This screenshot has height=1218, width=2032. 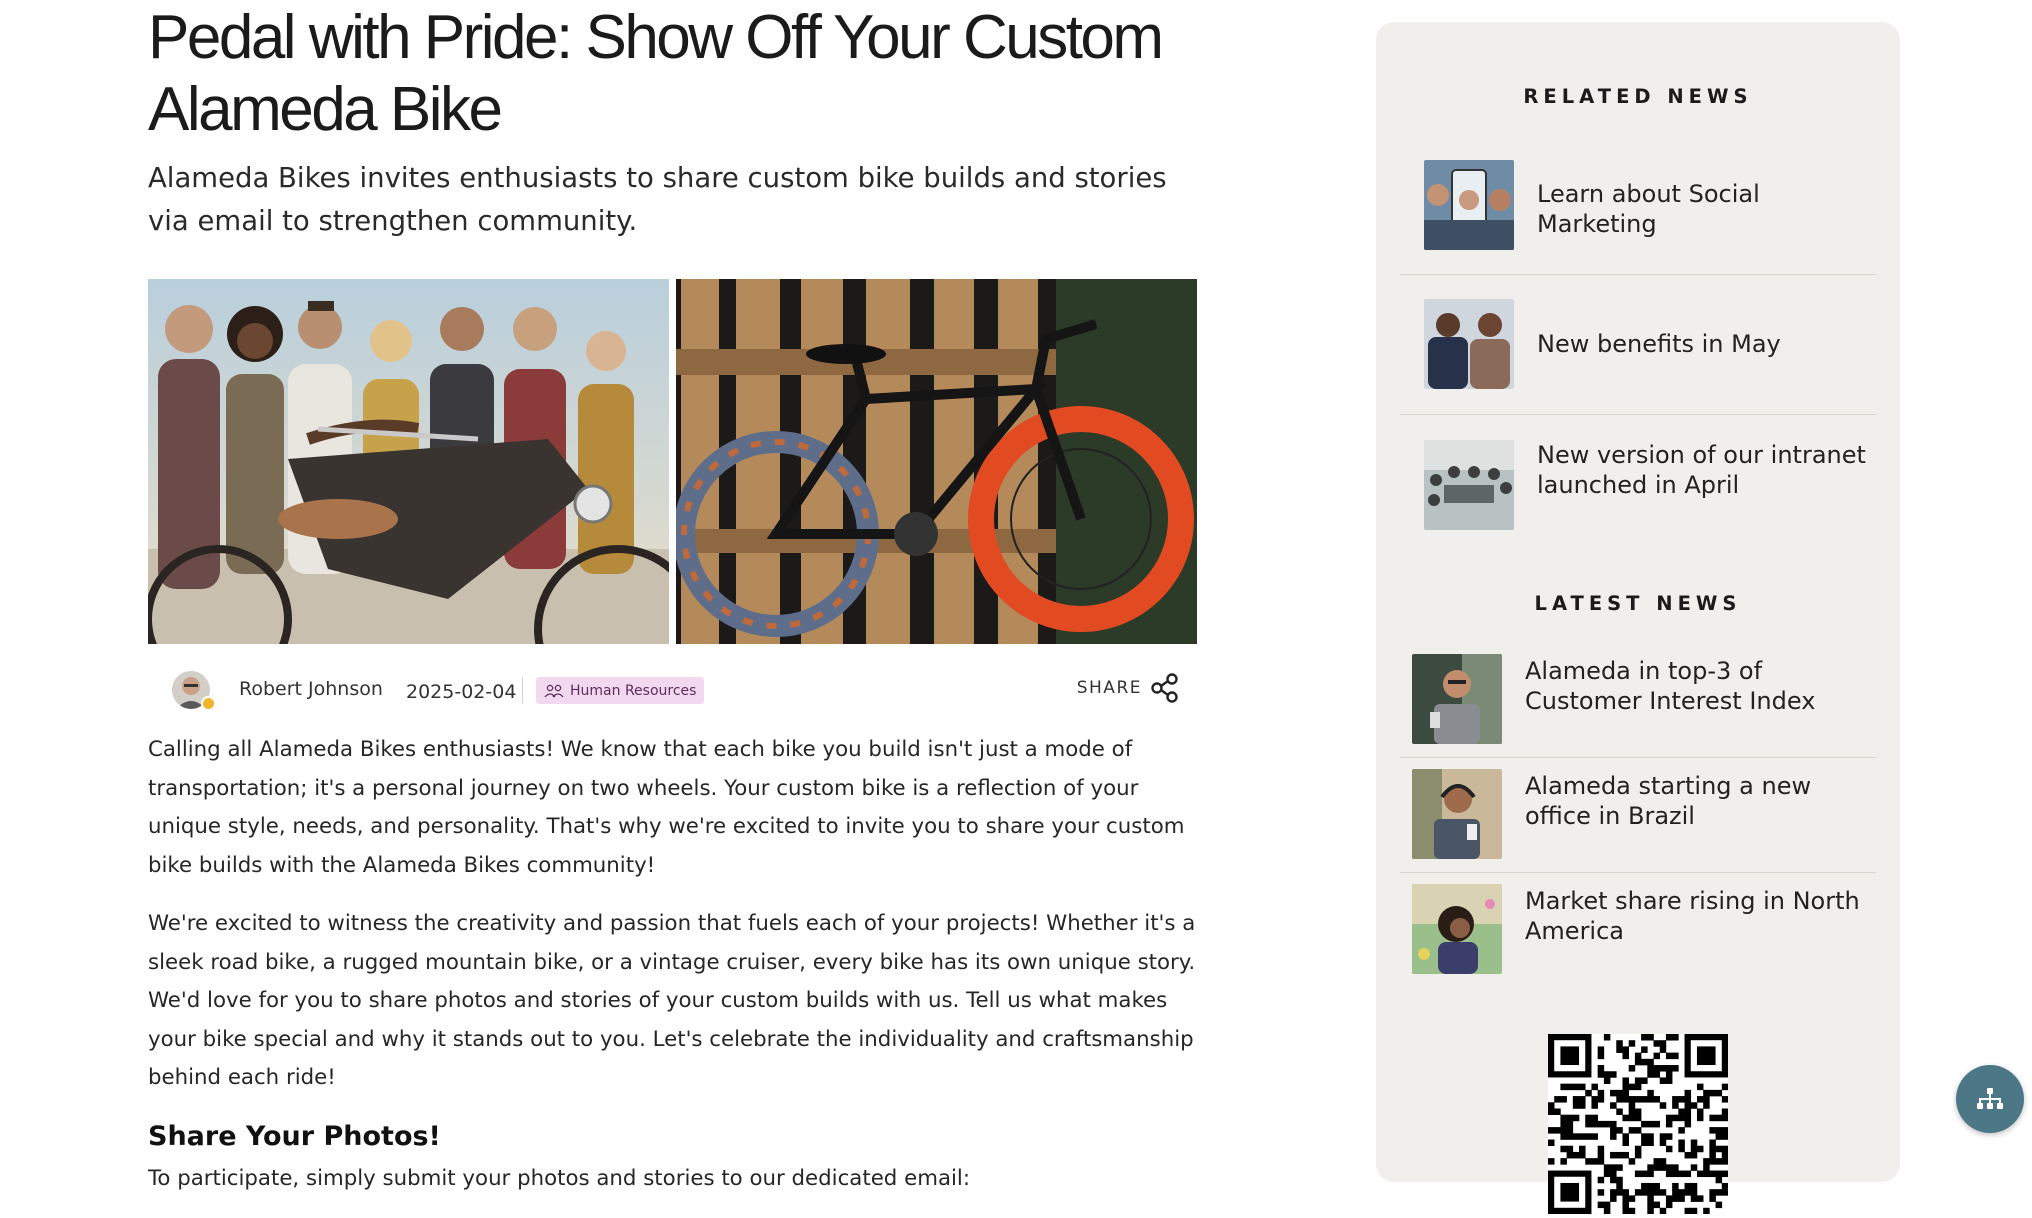 I want to click on share-button: SHARE, so click(x=1128, y=688).